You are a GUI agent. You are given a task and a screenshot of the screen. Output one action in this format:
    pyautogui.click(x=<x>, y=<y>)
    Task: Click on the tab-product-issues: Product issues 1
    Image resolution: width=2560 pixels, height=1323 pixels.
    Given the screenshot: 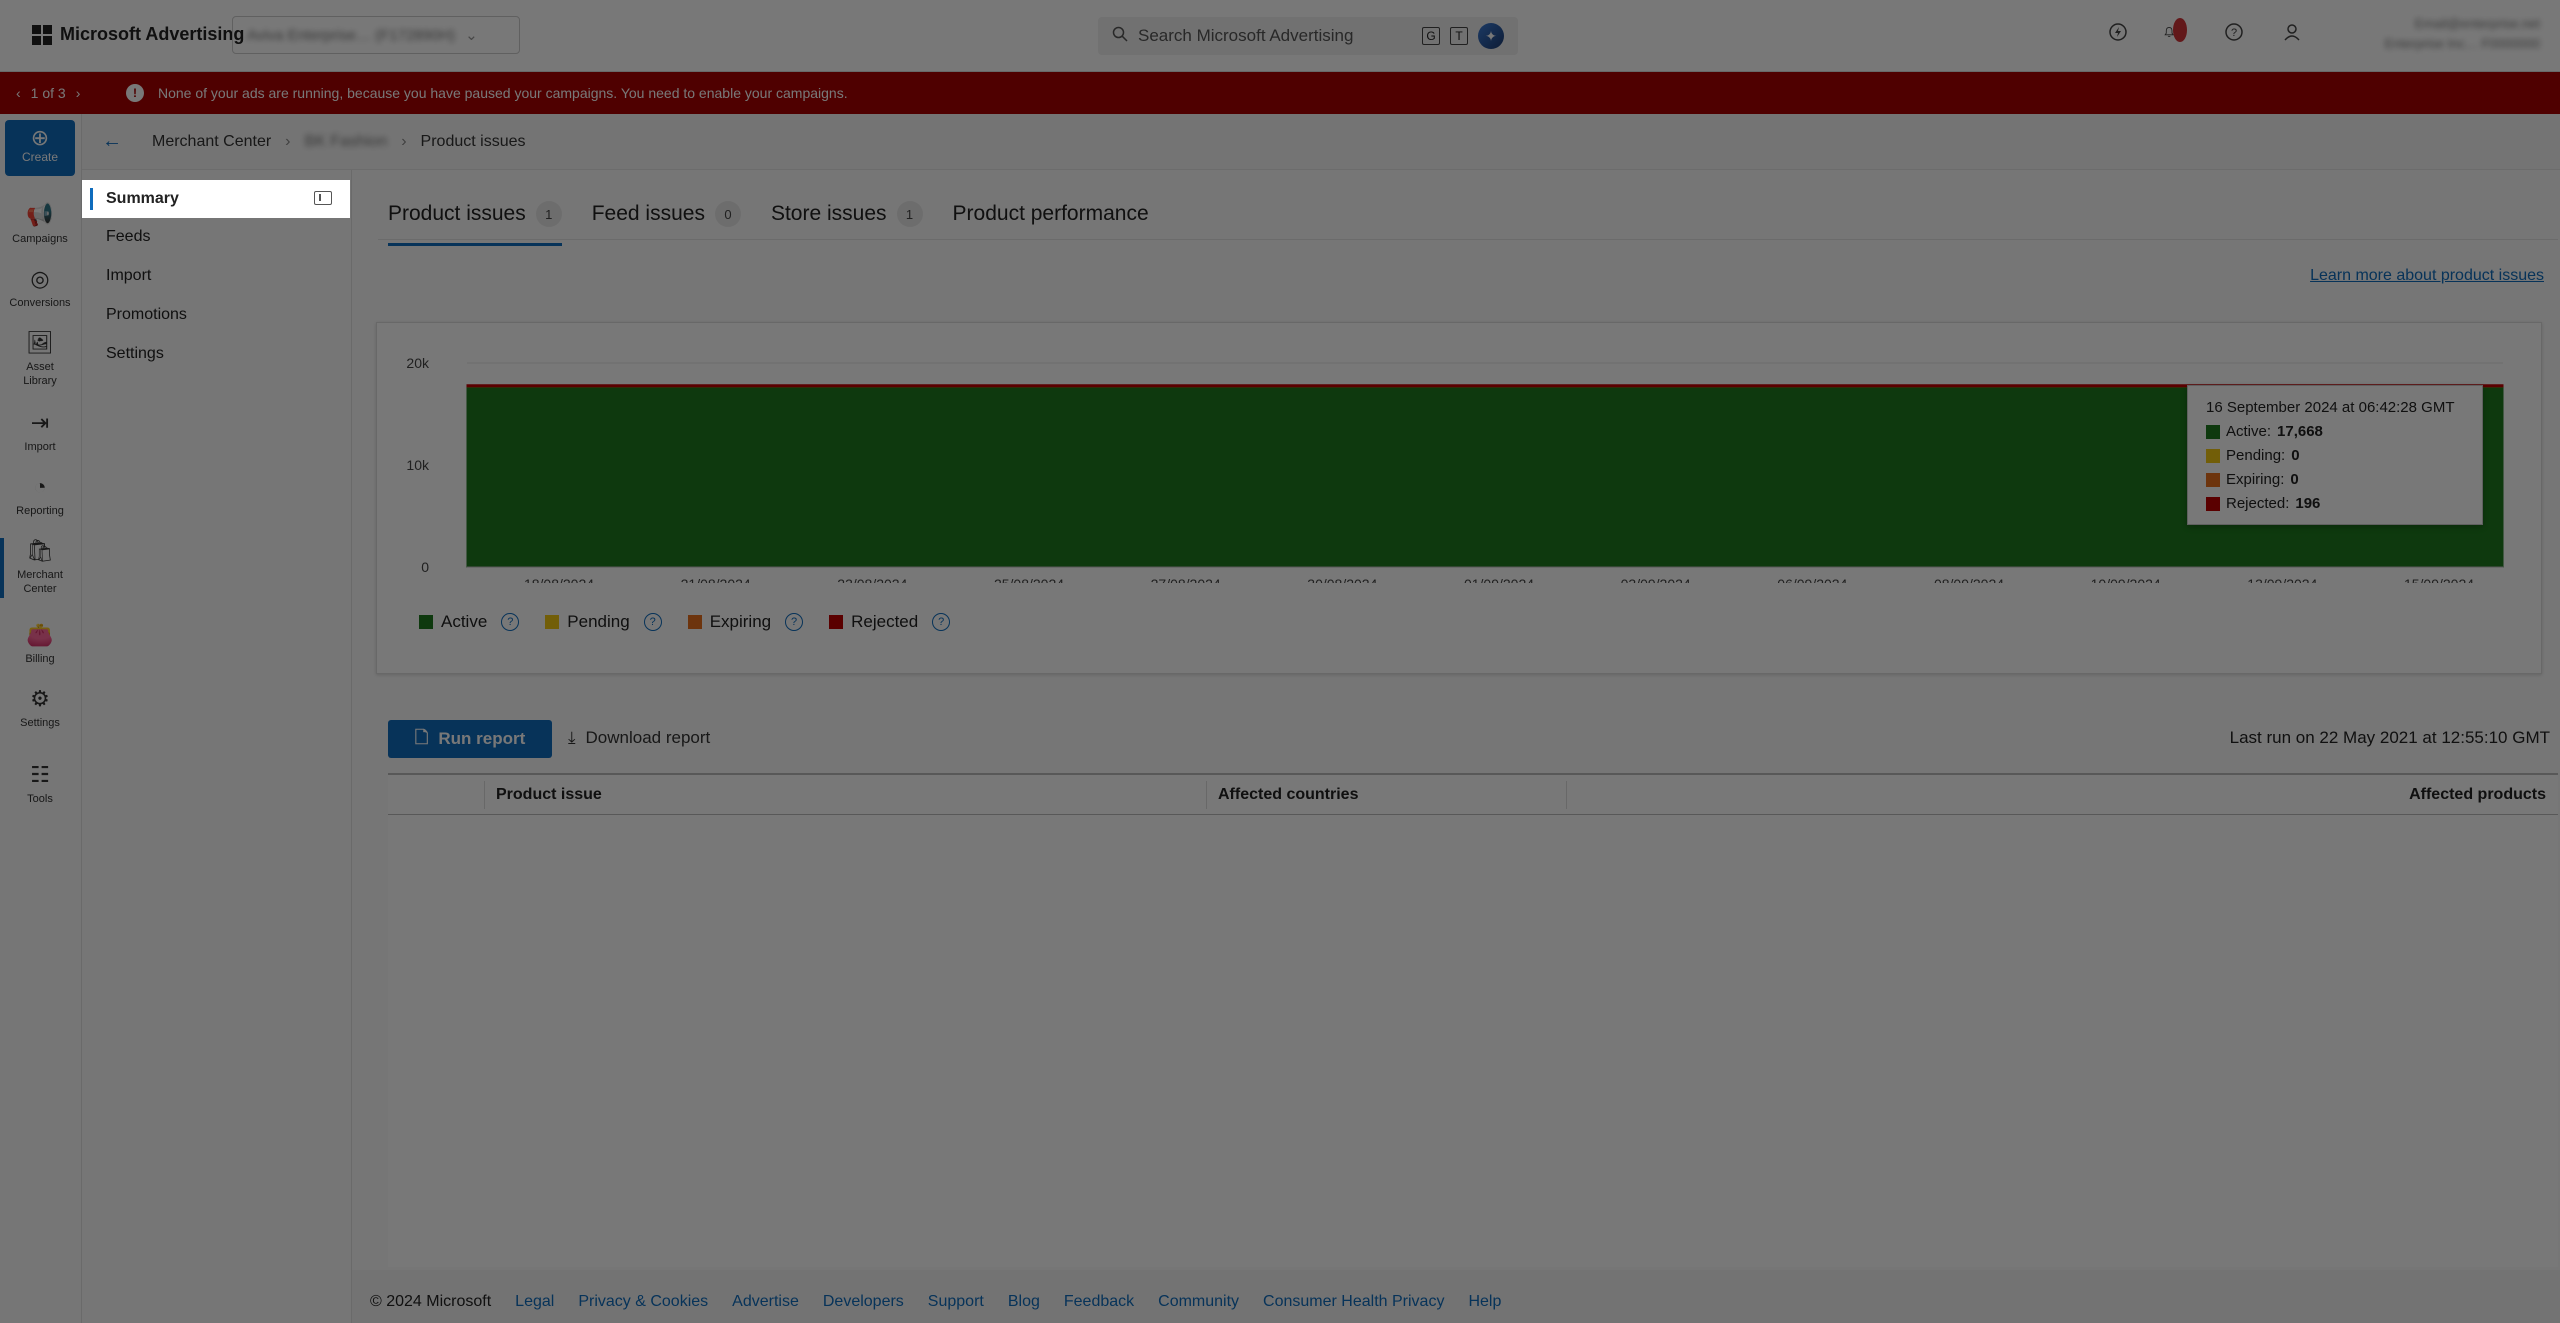 What is the action you would take?
    pyautogui.click(x=475, y=217)
    